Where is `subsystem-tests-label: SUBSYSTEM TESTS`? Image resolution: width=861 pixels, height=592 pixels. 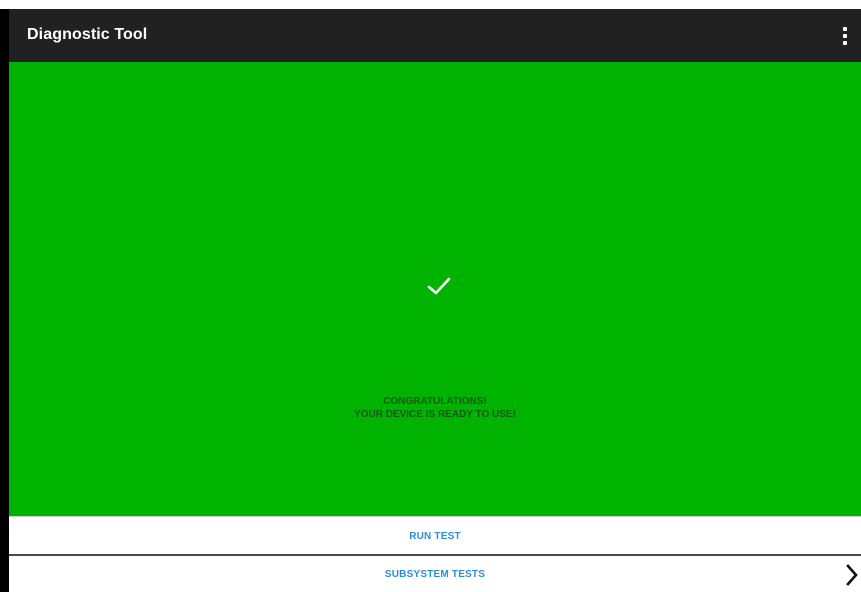 subsystem-tests-label: SUBSYSTEM TESTS is located at coordinates (435, 574).